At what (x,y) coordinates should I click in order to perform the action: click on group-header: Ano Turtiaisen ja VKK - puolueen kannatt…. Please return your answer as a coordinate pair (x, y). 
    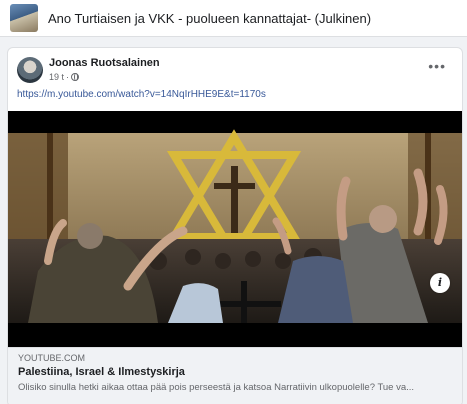
    Looking at the image, I should click on (233, 18).